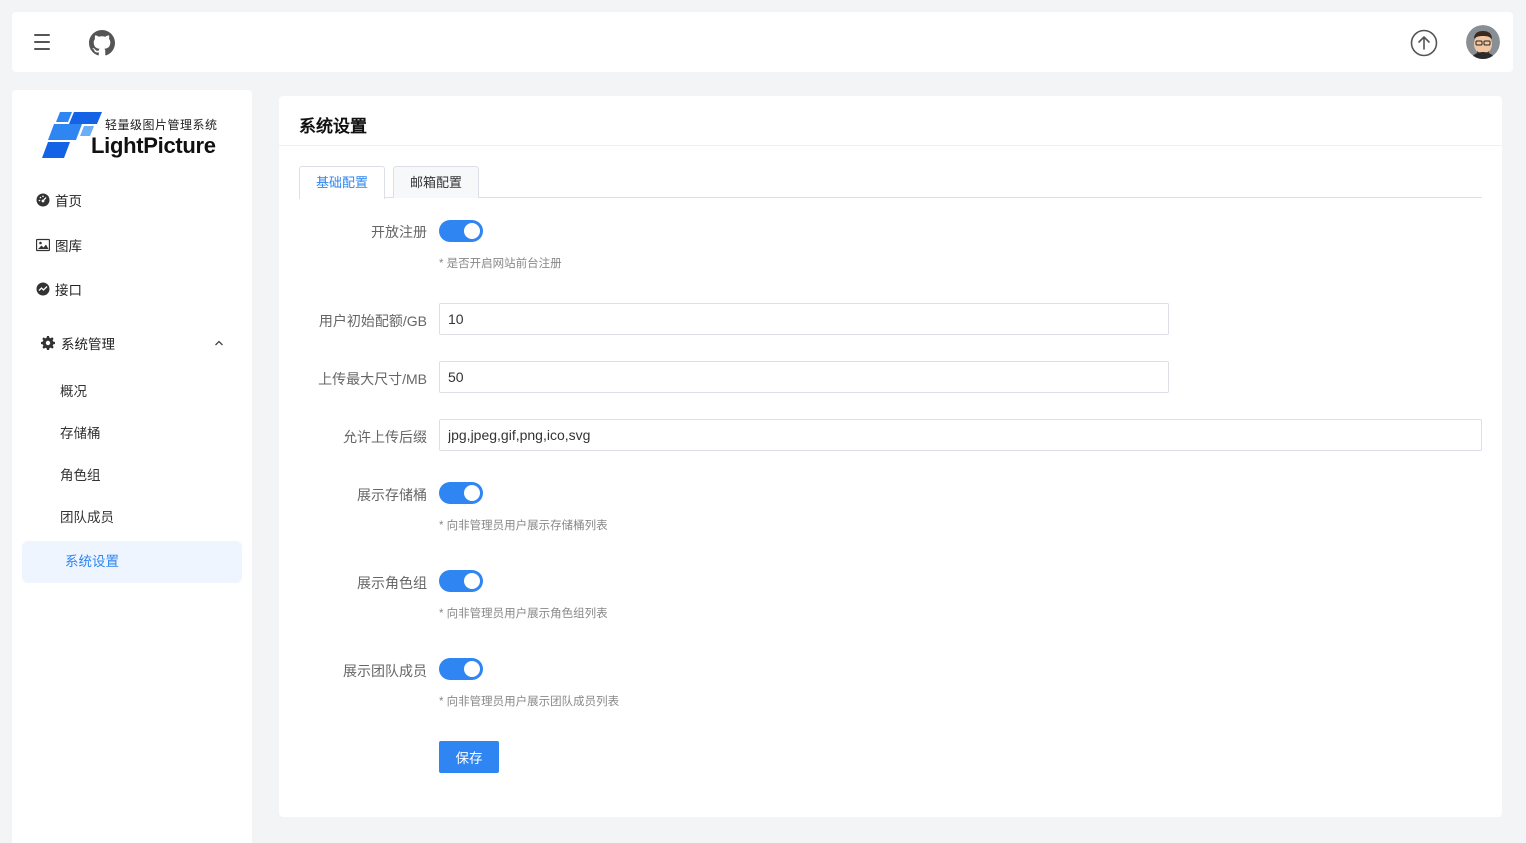  Describe the element at coordinates (43, 289) in the screenshot. I see `api-icon` at that location.